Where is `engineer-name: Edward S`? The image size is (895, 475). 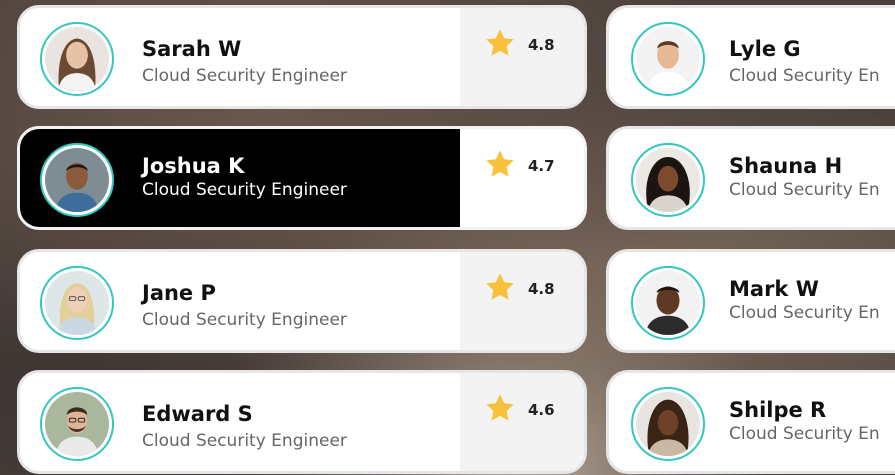
engineer-name: Edward S is located at coordinates (197, 414).